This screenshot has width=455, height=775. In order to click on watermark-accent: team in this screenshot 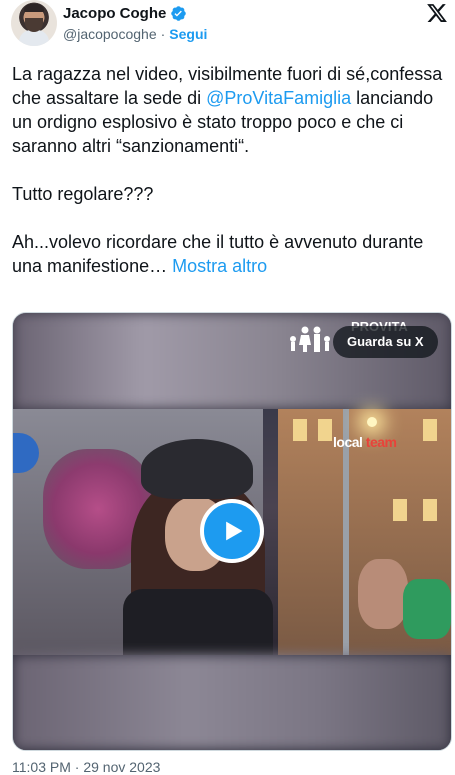, I will do `click(381, 442)`.